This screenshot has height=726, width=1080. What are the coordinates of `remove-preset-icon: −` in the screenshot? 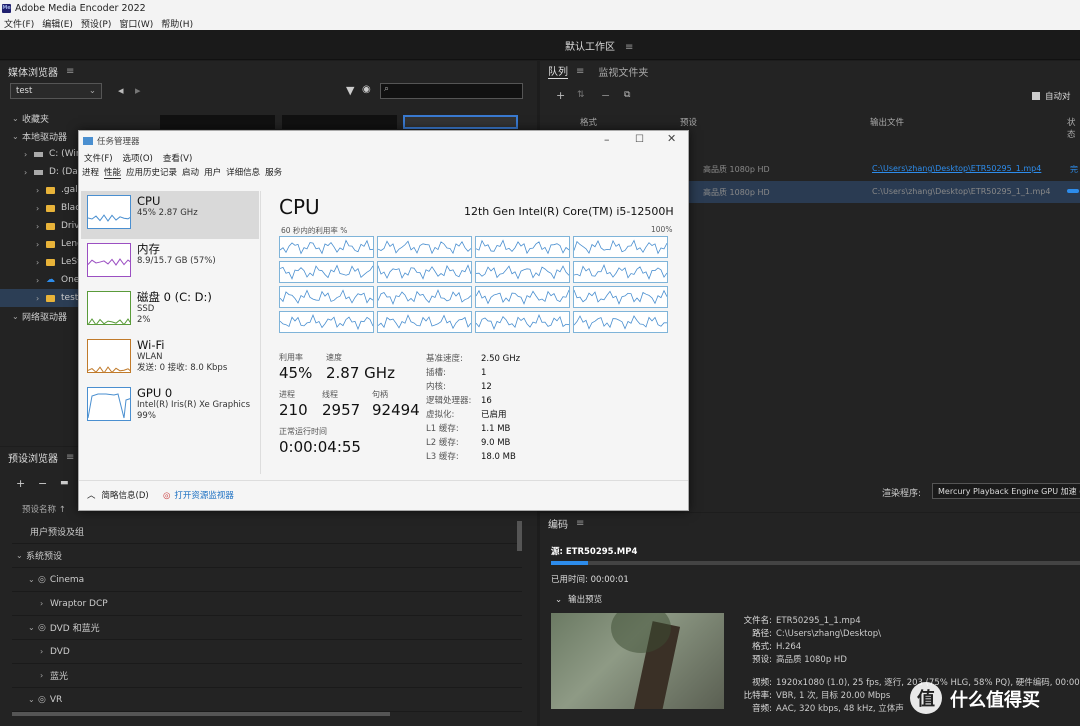 It's located at (42, 483).